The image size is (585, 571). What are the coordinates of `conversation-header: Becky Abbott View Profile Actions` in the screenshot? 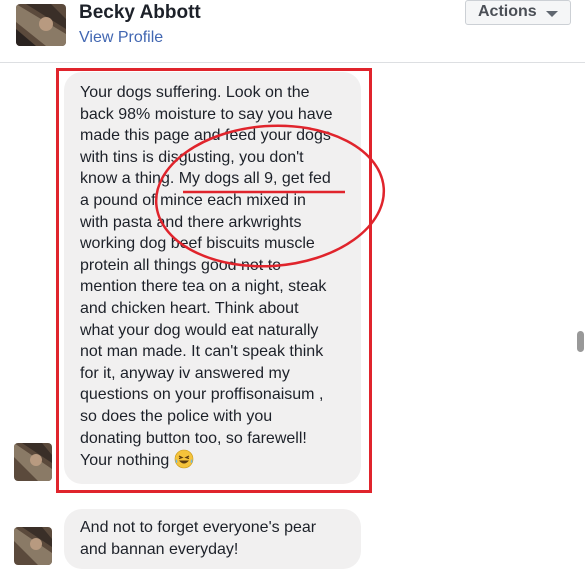 It's located at (292, 31).